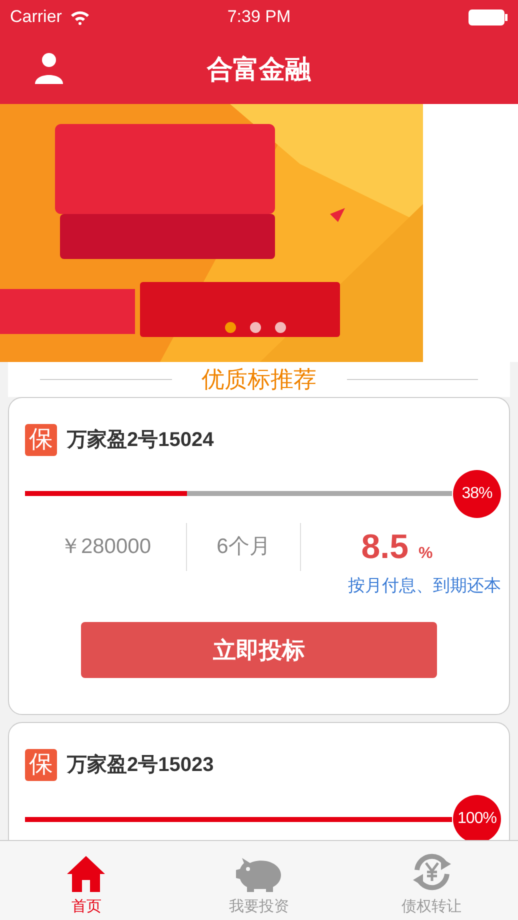 The image size is (518, 920). Describe the element at coordinates (488, 17) in the screenshot. I see `battery-icon` at that location.